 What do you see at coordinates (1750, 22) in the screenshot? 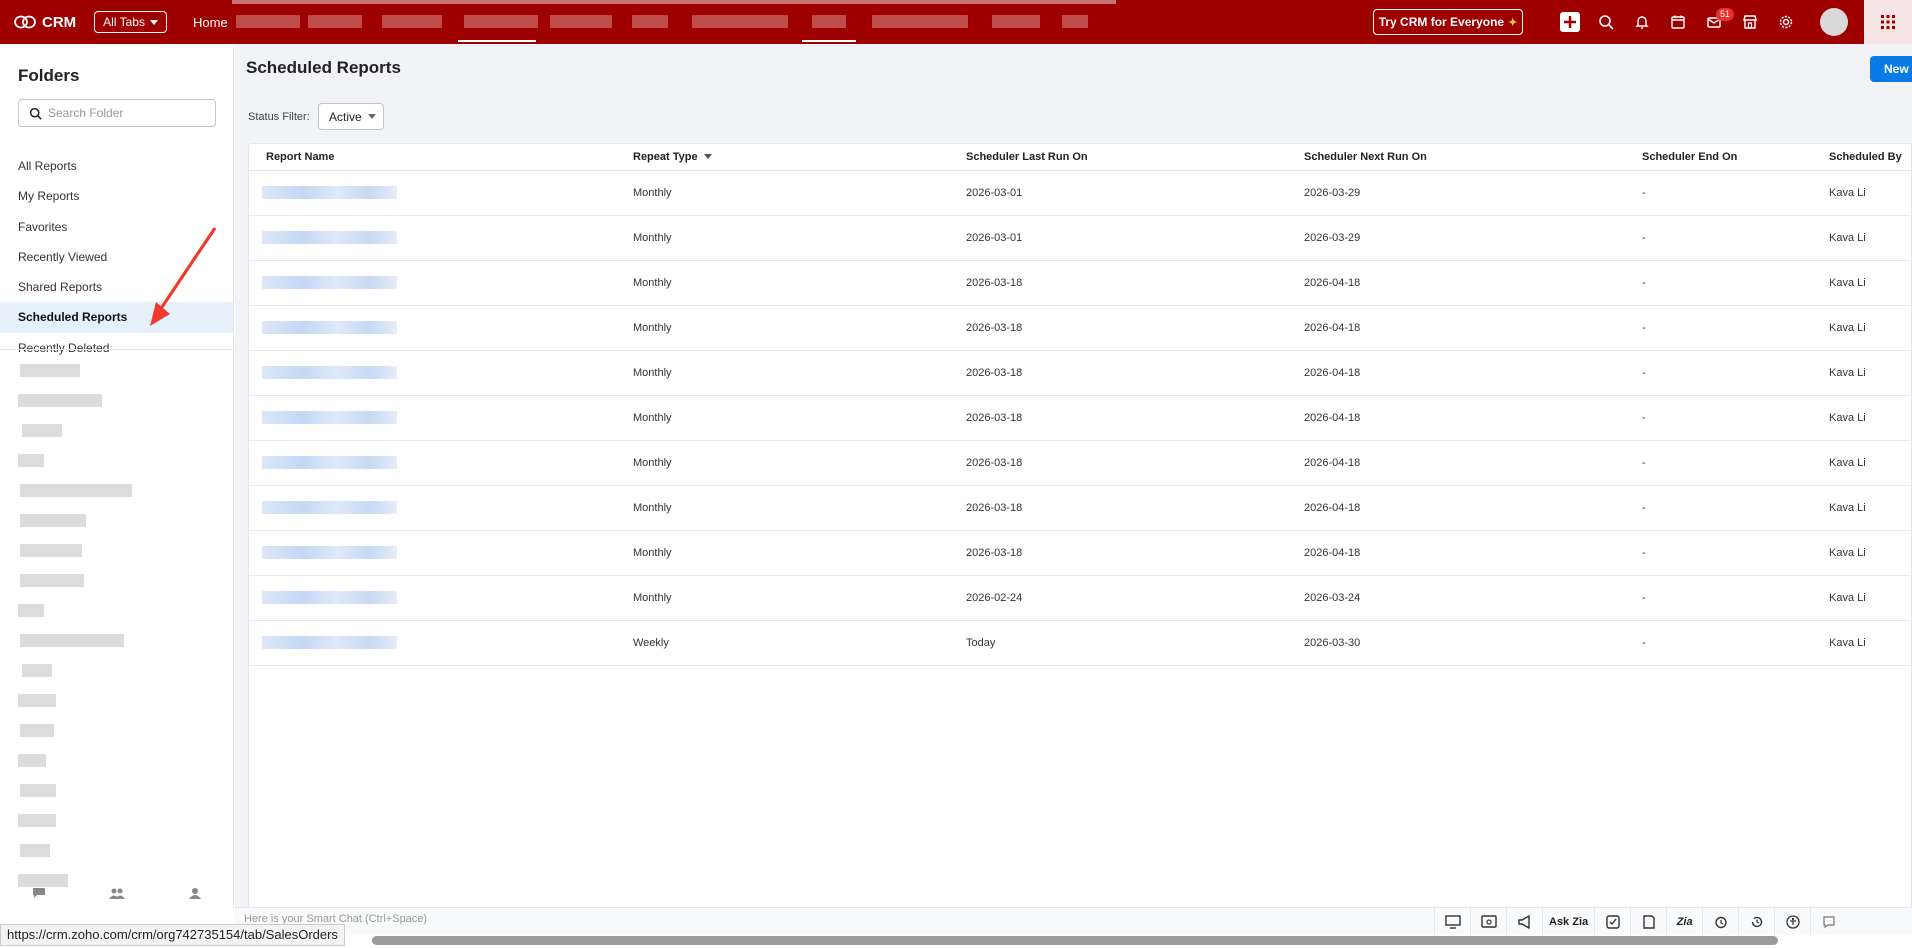
I see `marketplace-button` at bounding box center [1750, 22].